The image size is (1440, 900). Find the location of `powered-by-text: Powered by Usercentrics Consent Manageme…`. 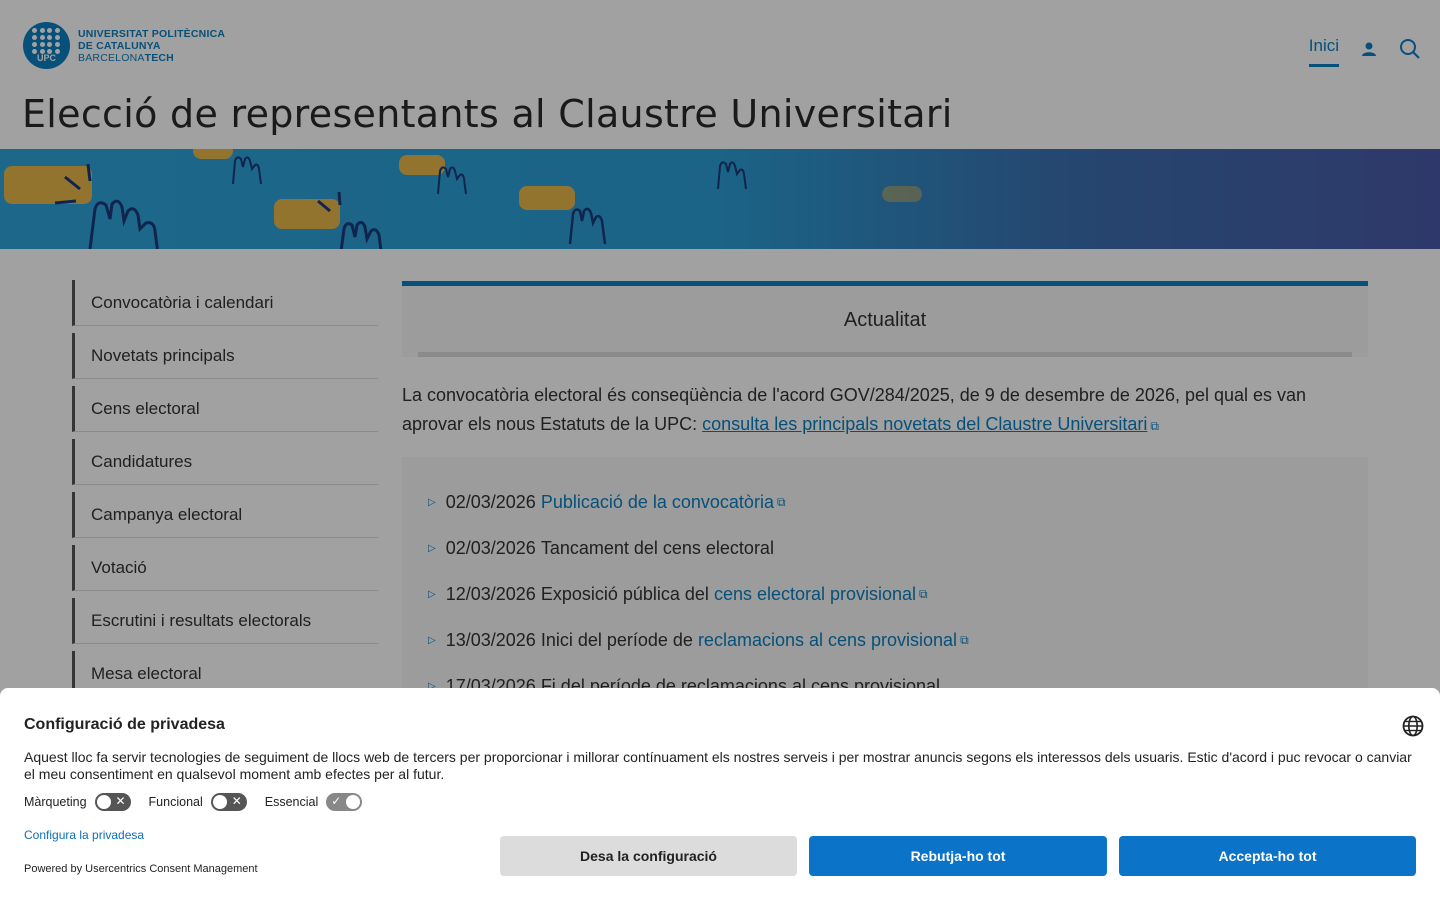

powered-by-text: Powered by Usercentrics Consent Manageme… is located at coordinates (141, 869).